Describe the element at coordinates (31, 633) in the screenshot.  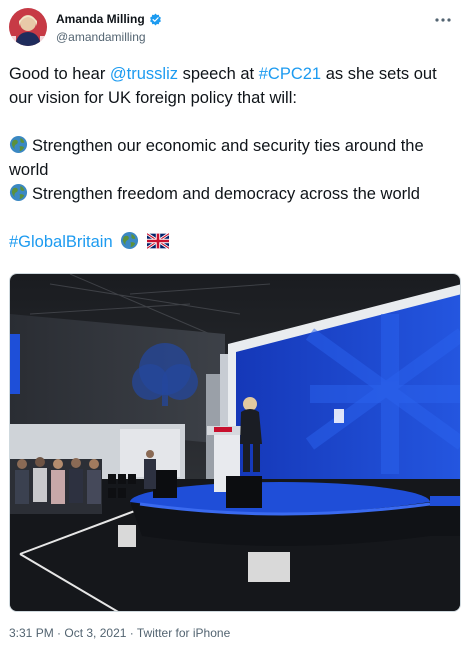
I see `tweet-time: 3:31 PM` at that location.